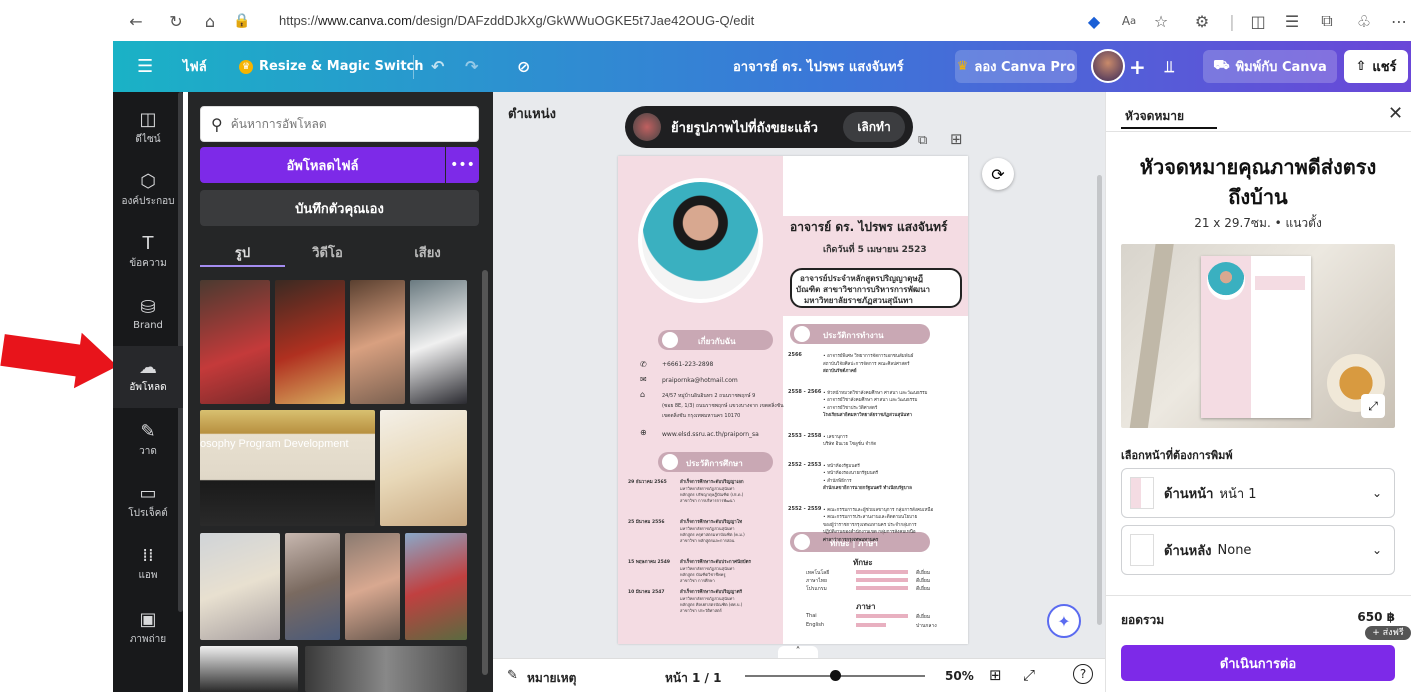  Describe the element at coordinates (1258, 550) in the screenshot. I see `back-page-select: ด้านหลัง None ⌄` at that location.